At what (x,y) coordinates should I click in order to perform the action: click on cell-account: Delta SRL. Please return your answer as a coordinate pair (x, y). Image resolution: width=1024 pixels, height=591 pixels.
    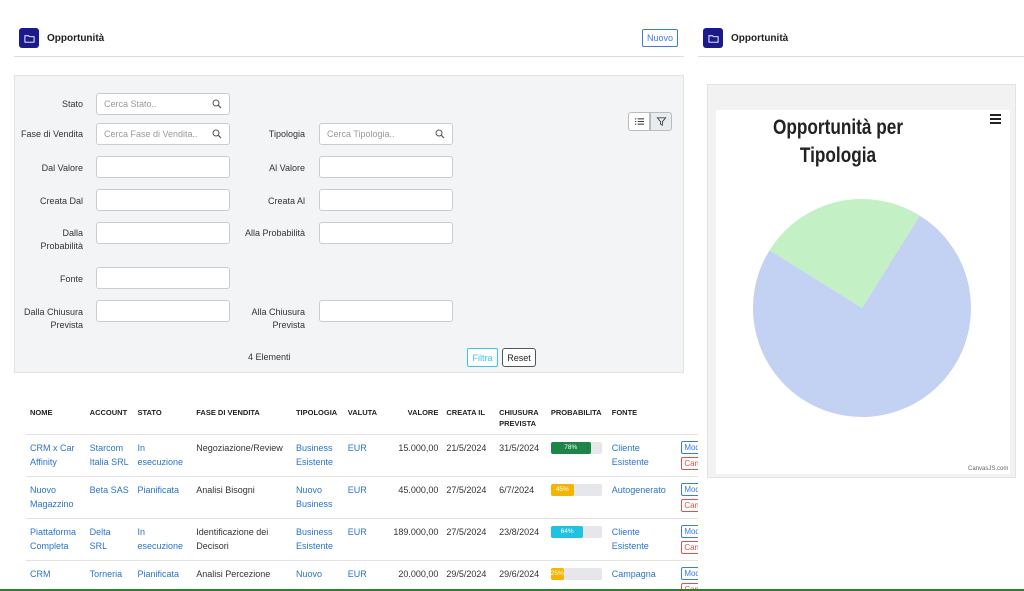
    Looking at the image, I should click on (109, 539).